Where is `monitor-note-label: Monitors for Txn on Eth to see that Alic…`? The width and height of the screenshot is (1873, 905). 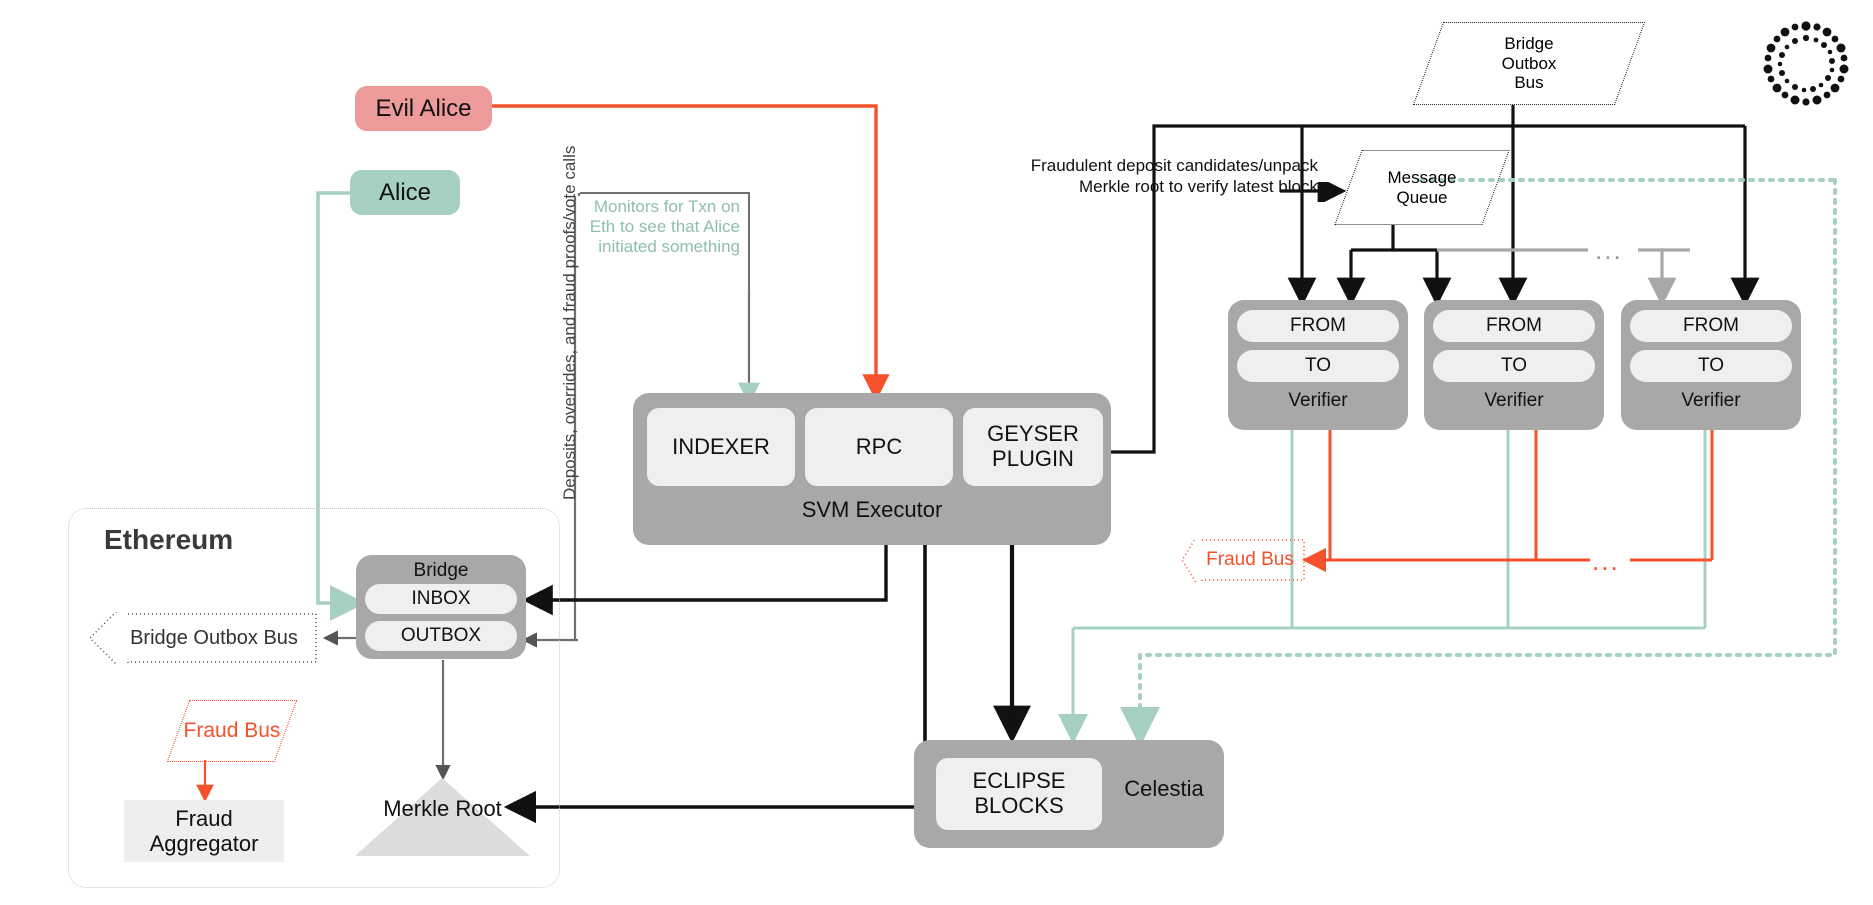 monitor-note-label: Monitors for Txn on Eth to see that Alic… is located at coordinates (664, 227).